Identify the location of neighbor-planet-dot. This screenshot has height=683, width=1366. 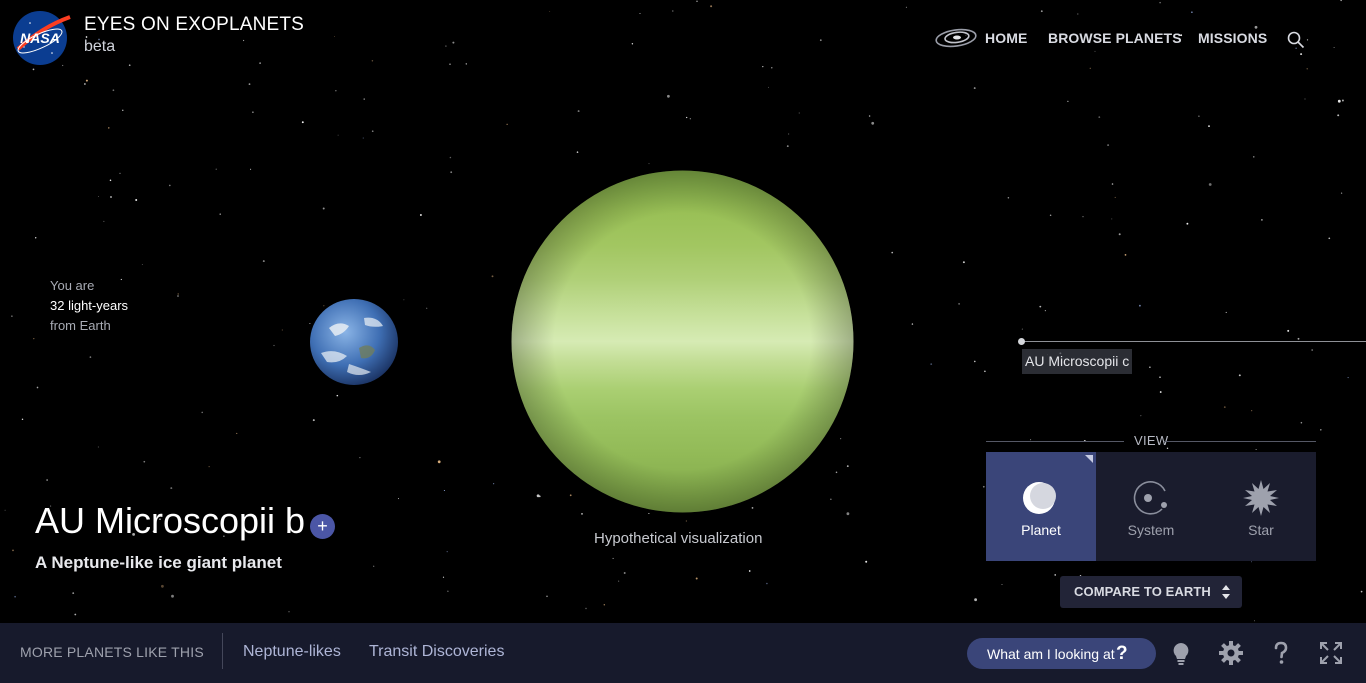
(1021, 341).